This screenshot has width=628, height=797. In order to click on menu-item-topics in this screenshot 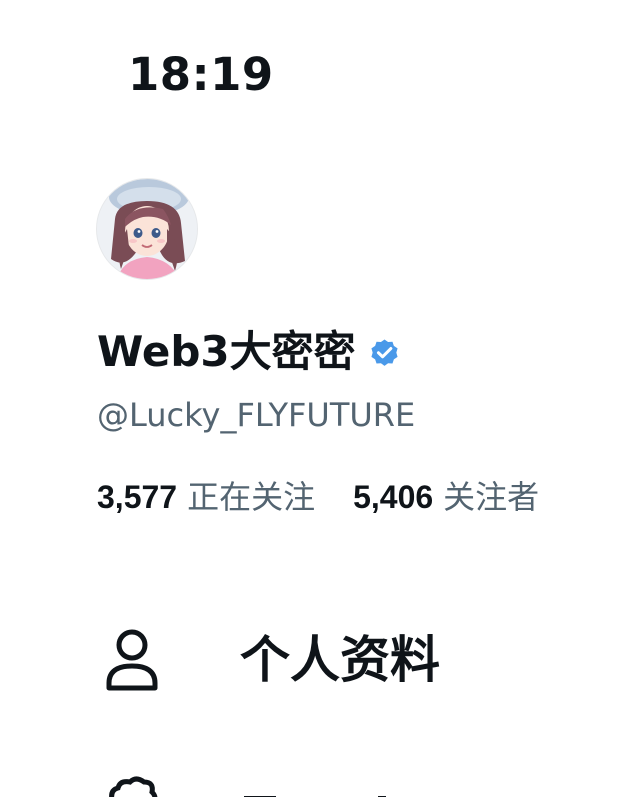, I will do `click(262, 785)`.